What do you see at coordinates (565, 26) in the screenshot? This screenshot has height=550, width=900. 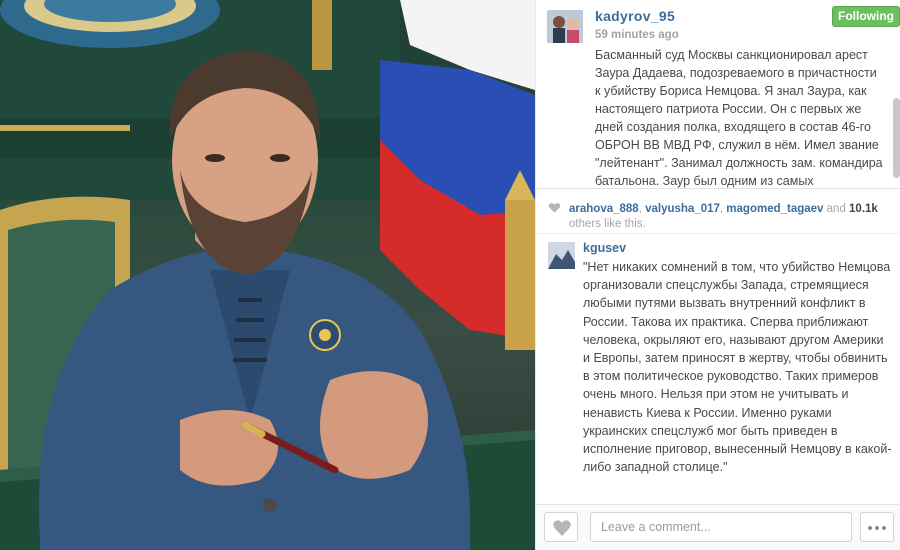 I see `user-avatar` at bounding box center [565, 26].